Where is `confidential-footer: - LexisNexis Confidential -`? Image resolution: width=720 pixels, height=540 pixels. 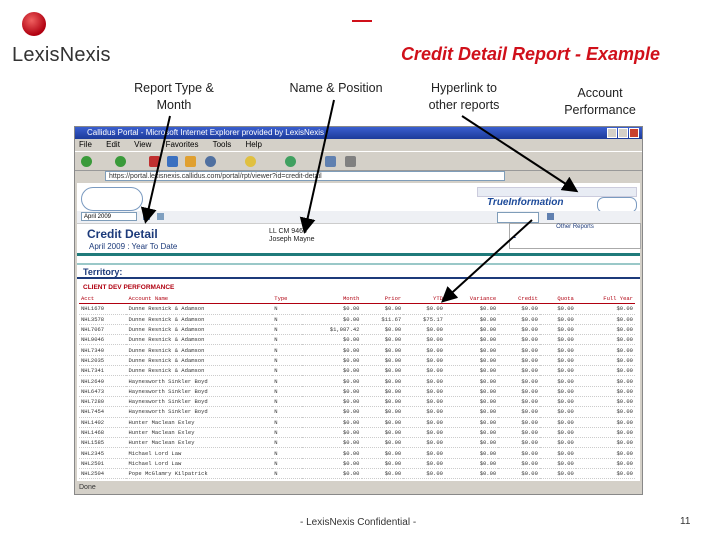 confidential-footer: - LexisNexis Confidential - is located at coordinates (358, 522).